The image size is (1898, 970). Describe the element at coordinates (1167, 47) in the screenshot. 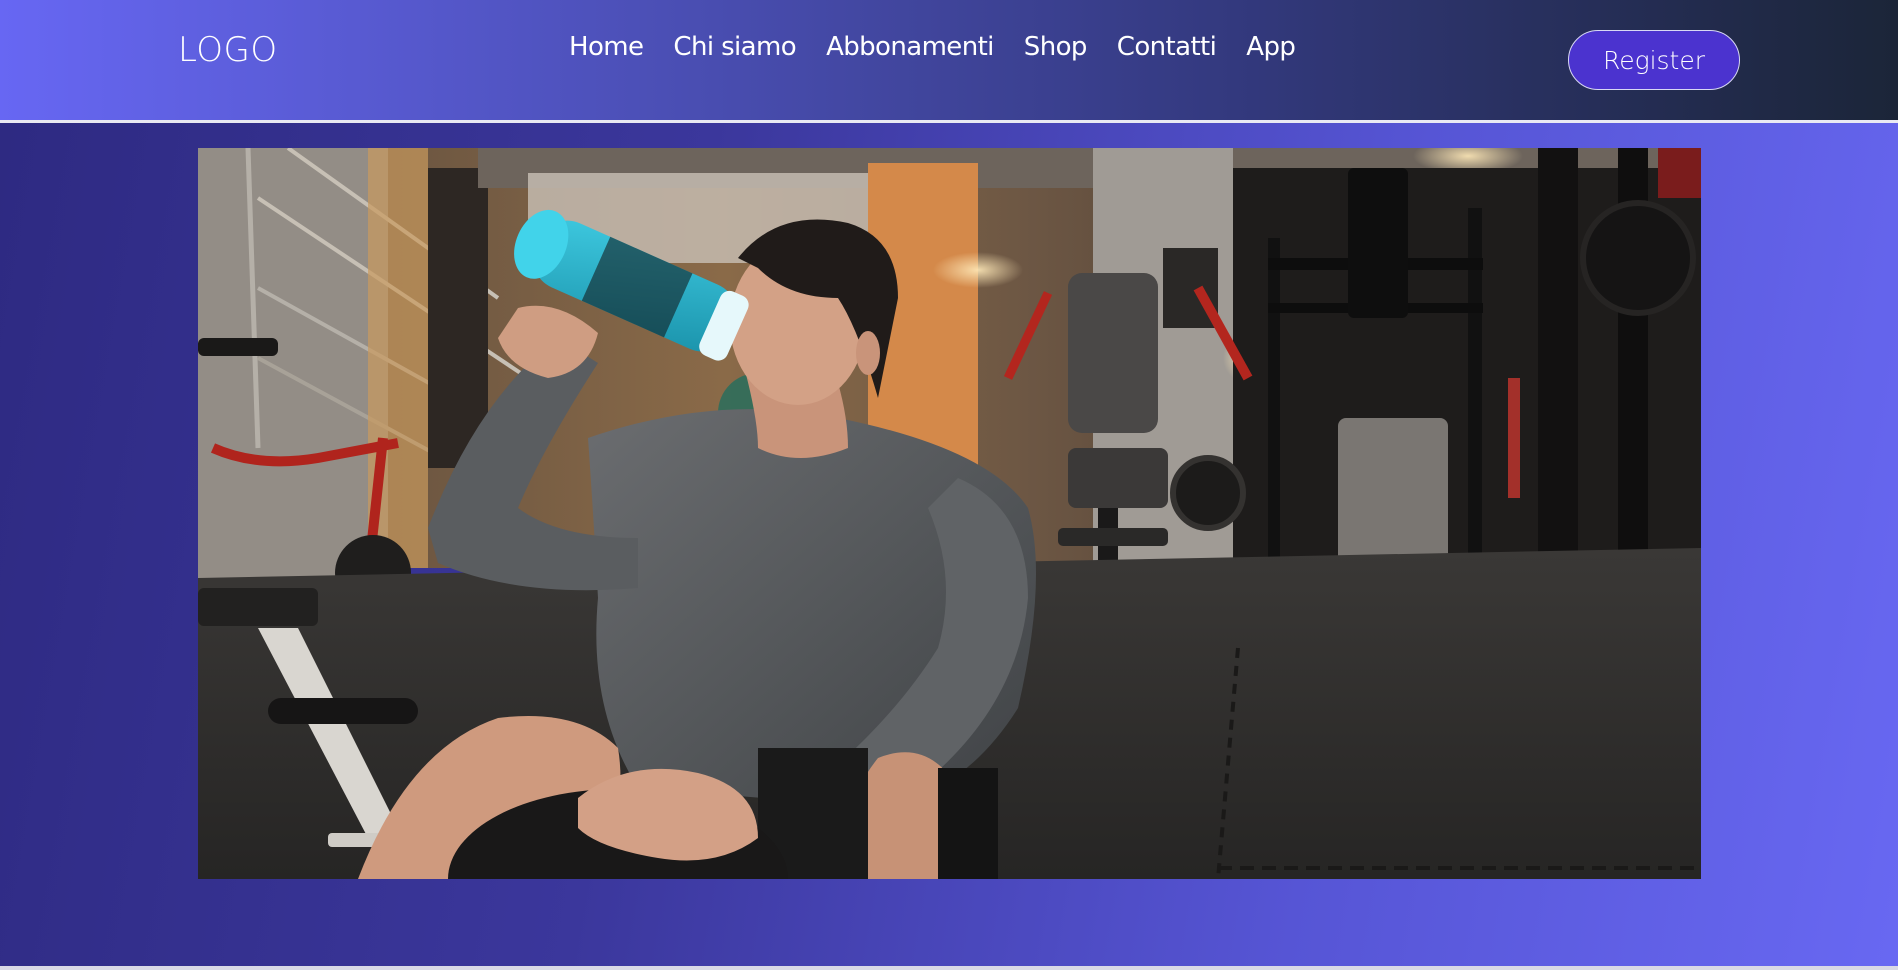

I see `nav-item-contatti: Contatti` at that location.